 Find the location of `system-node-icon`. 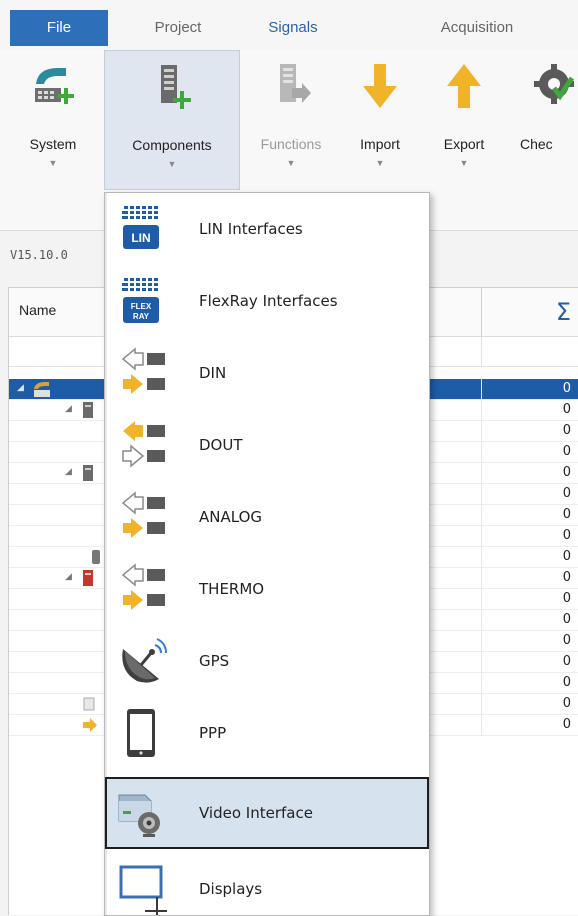

system-node-icon is located at coordinates (42, 389).